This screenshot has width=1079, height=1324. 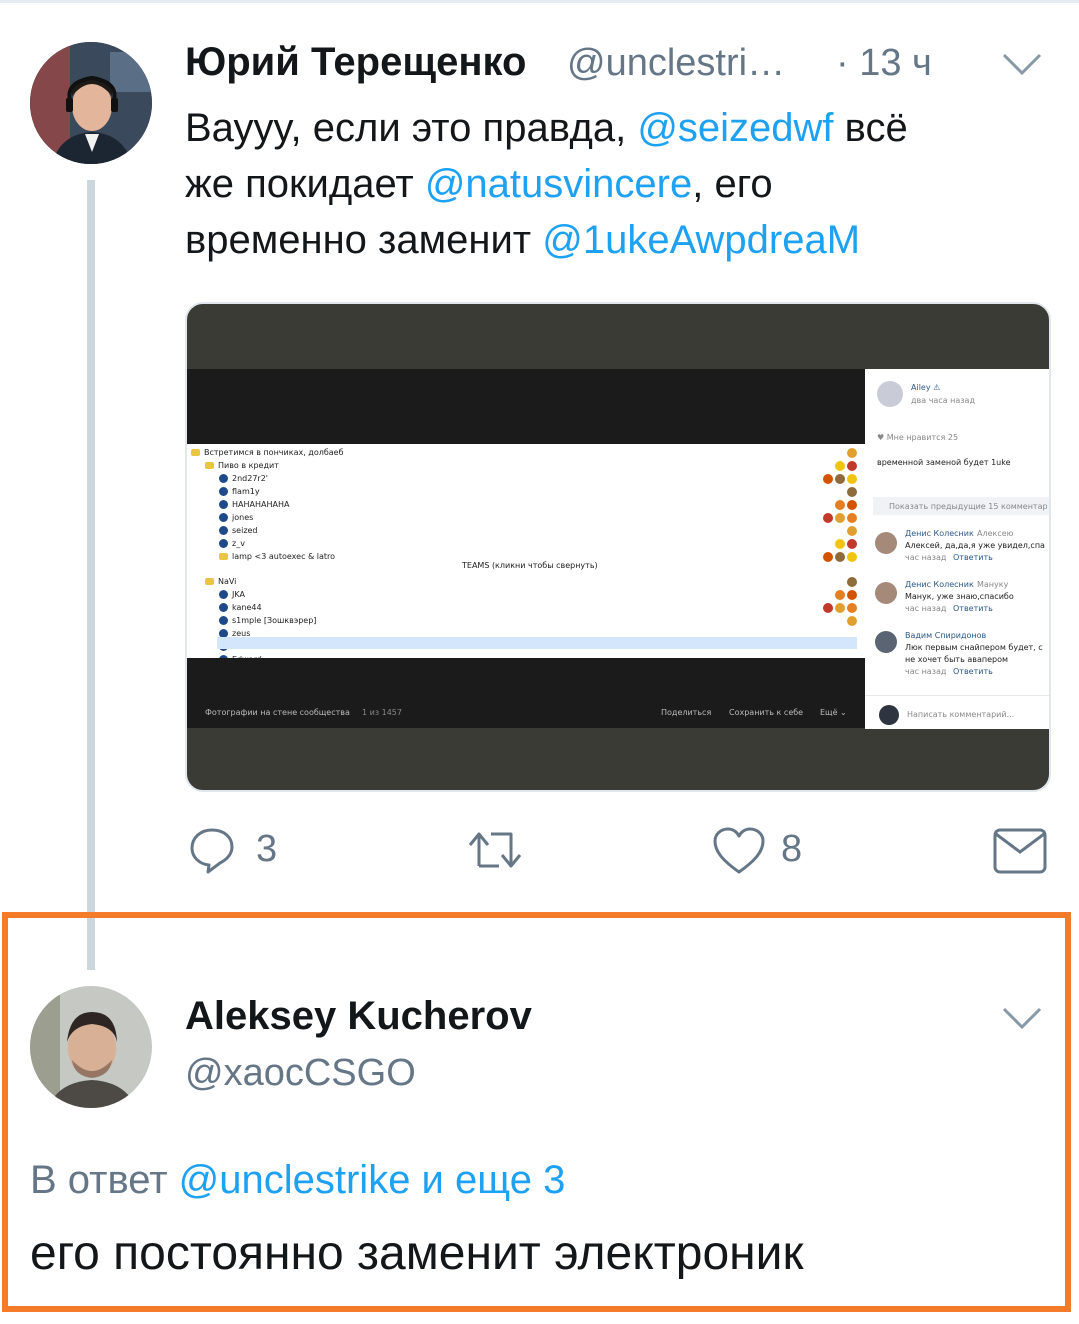 I want to click on comment-text: Люк первым снайпером будет, с, so click(x=974, y=647).